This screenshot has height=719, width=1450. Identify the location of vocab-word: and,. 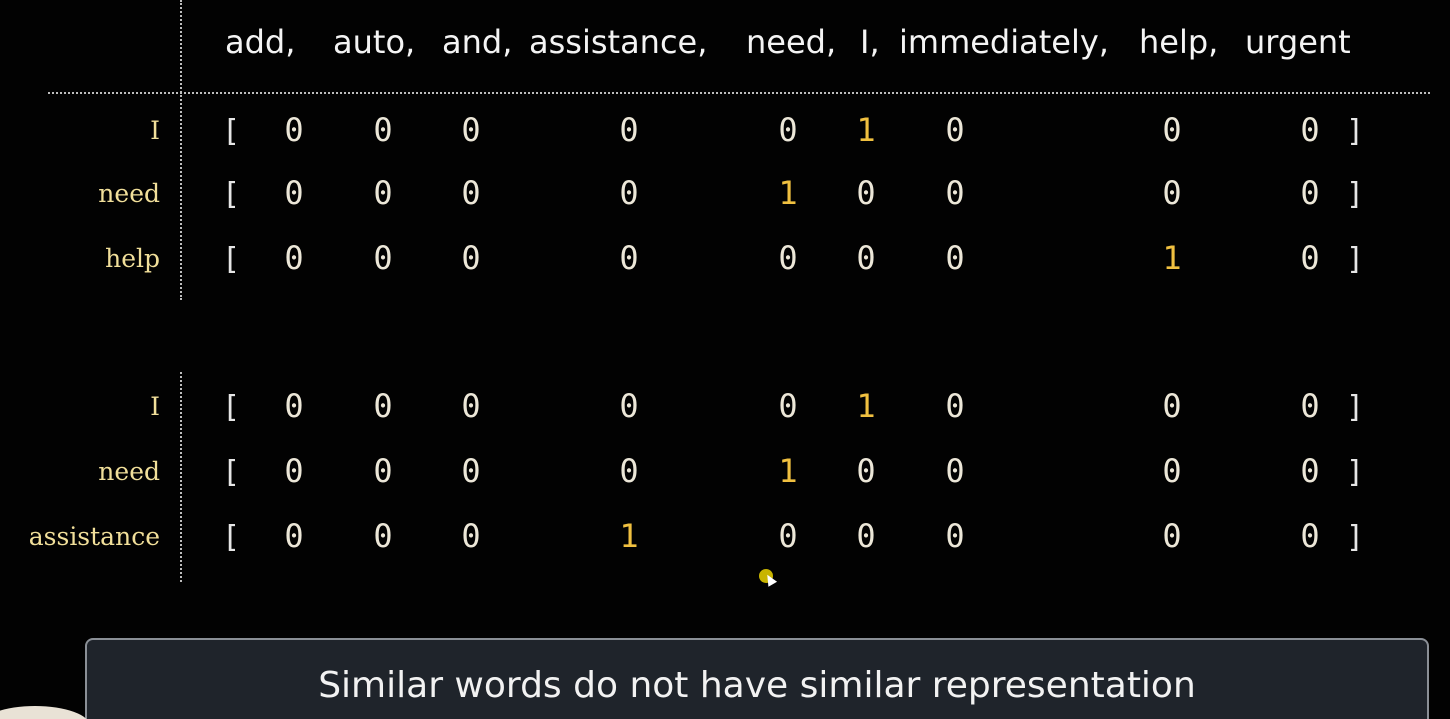
(477, 42).